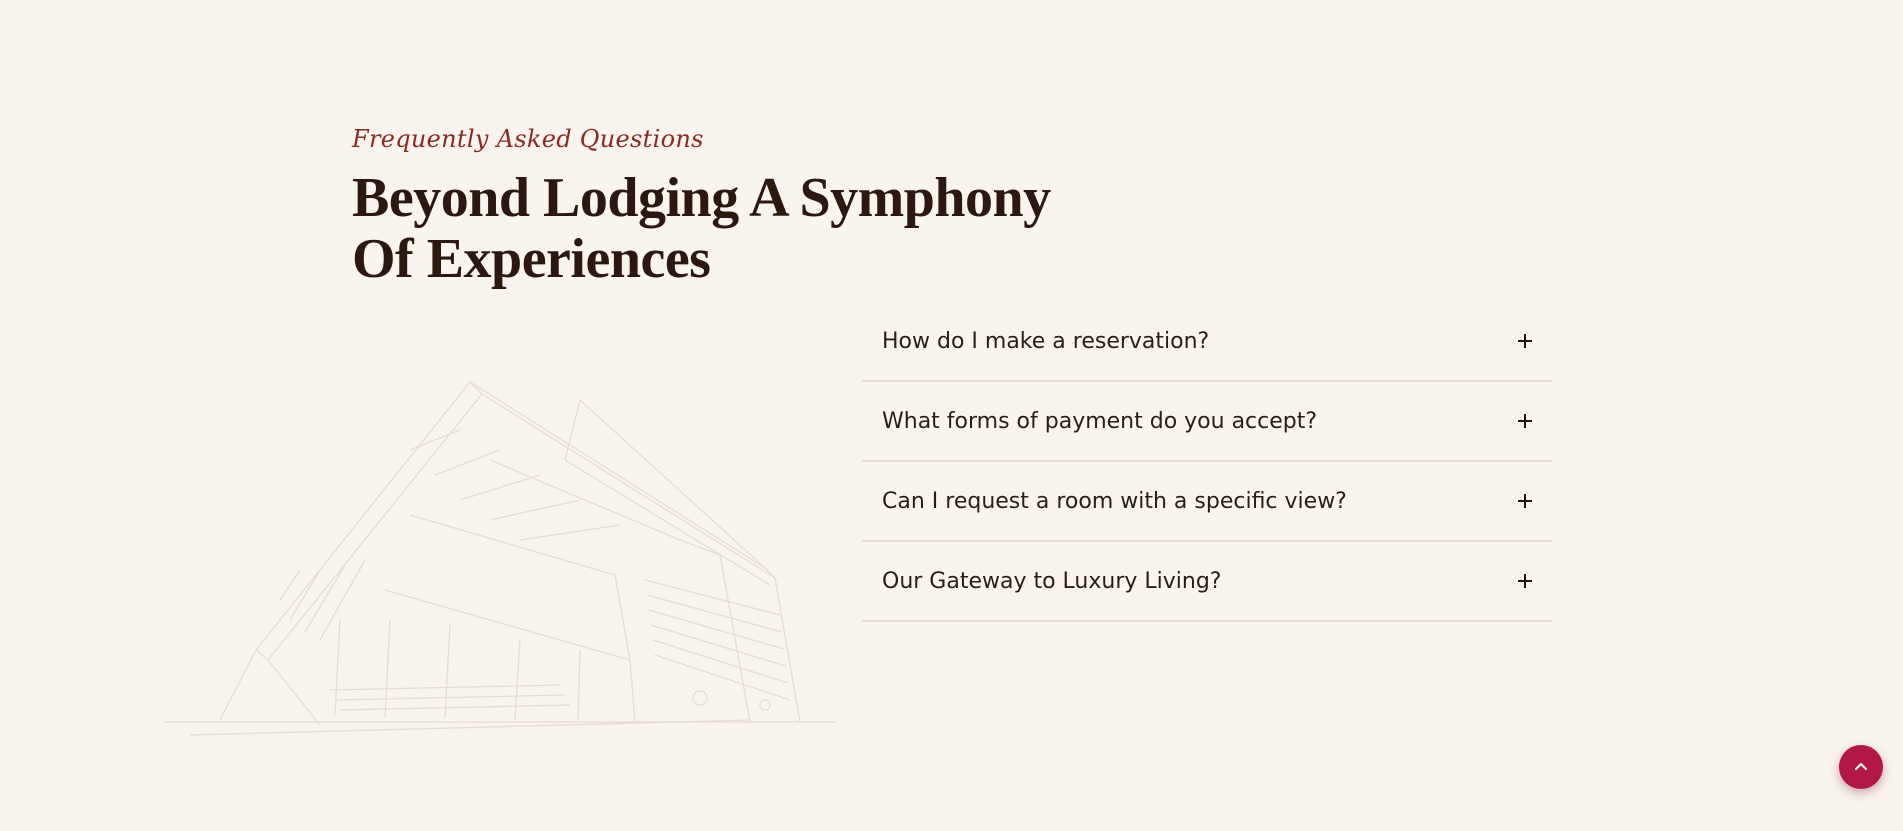 The width and height of the screenshot is (1903, 831). I want to click on faq-question: Our Gateway to Luxury Living?, so click(1052, 581).